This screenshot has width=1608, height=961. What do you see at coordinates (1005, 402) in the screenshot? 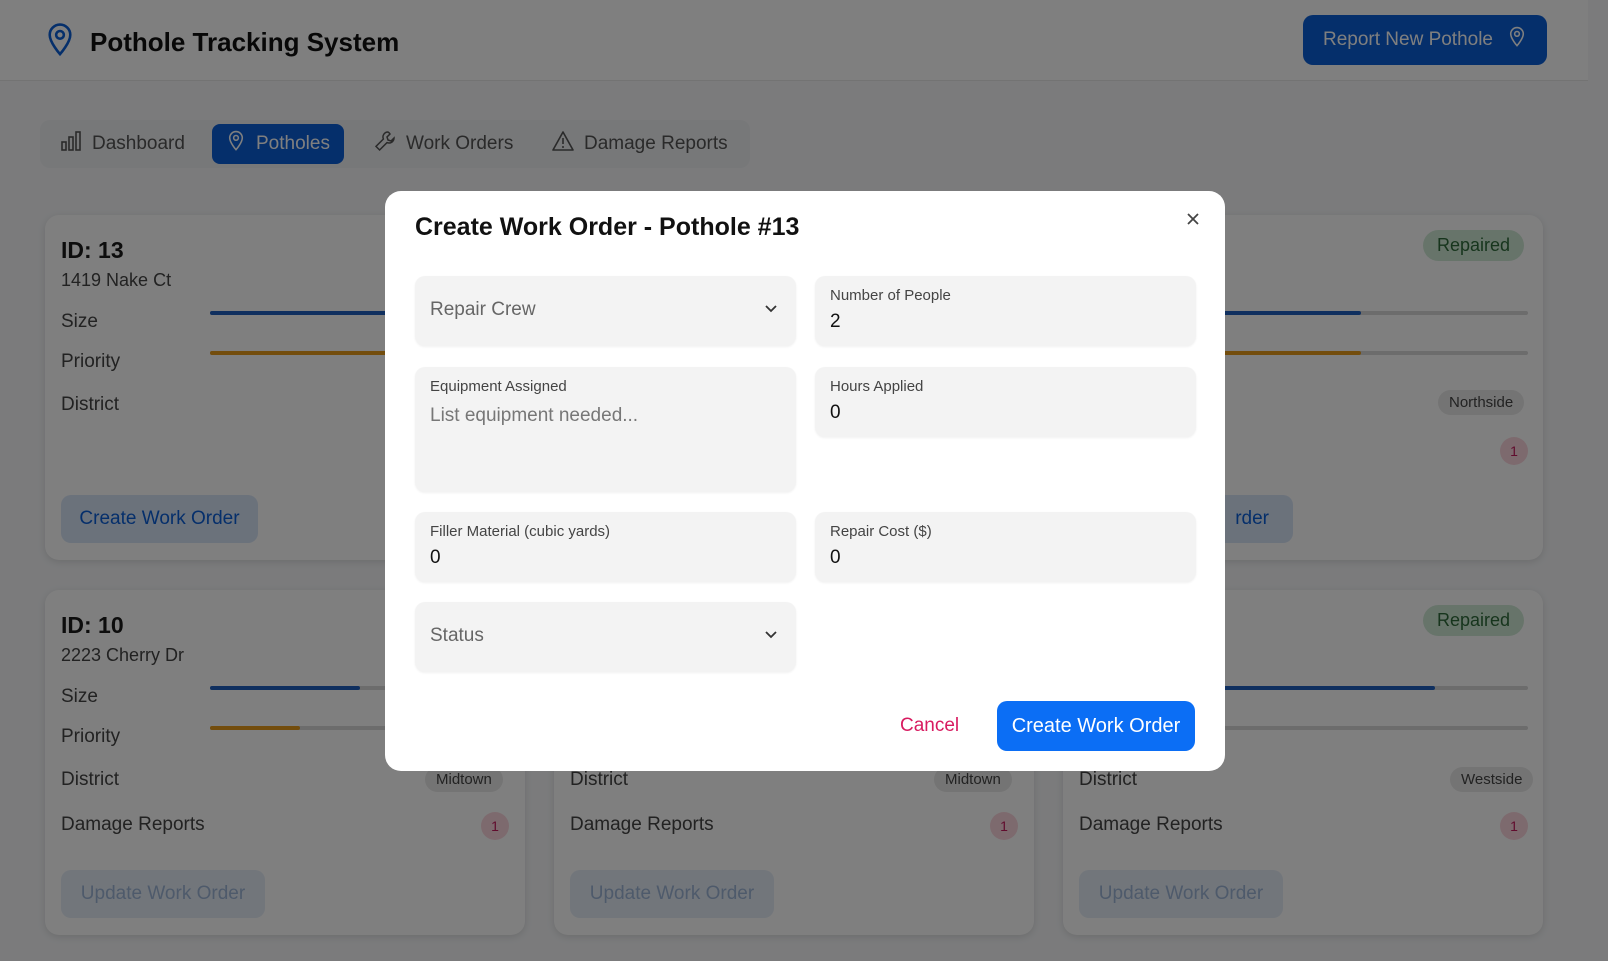
I see `hours-applied-field: Hours Applied 0` at bounding box center [1005, 402].